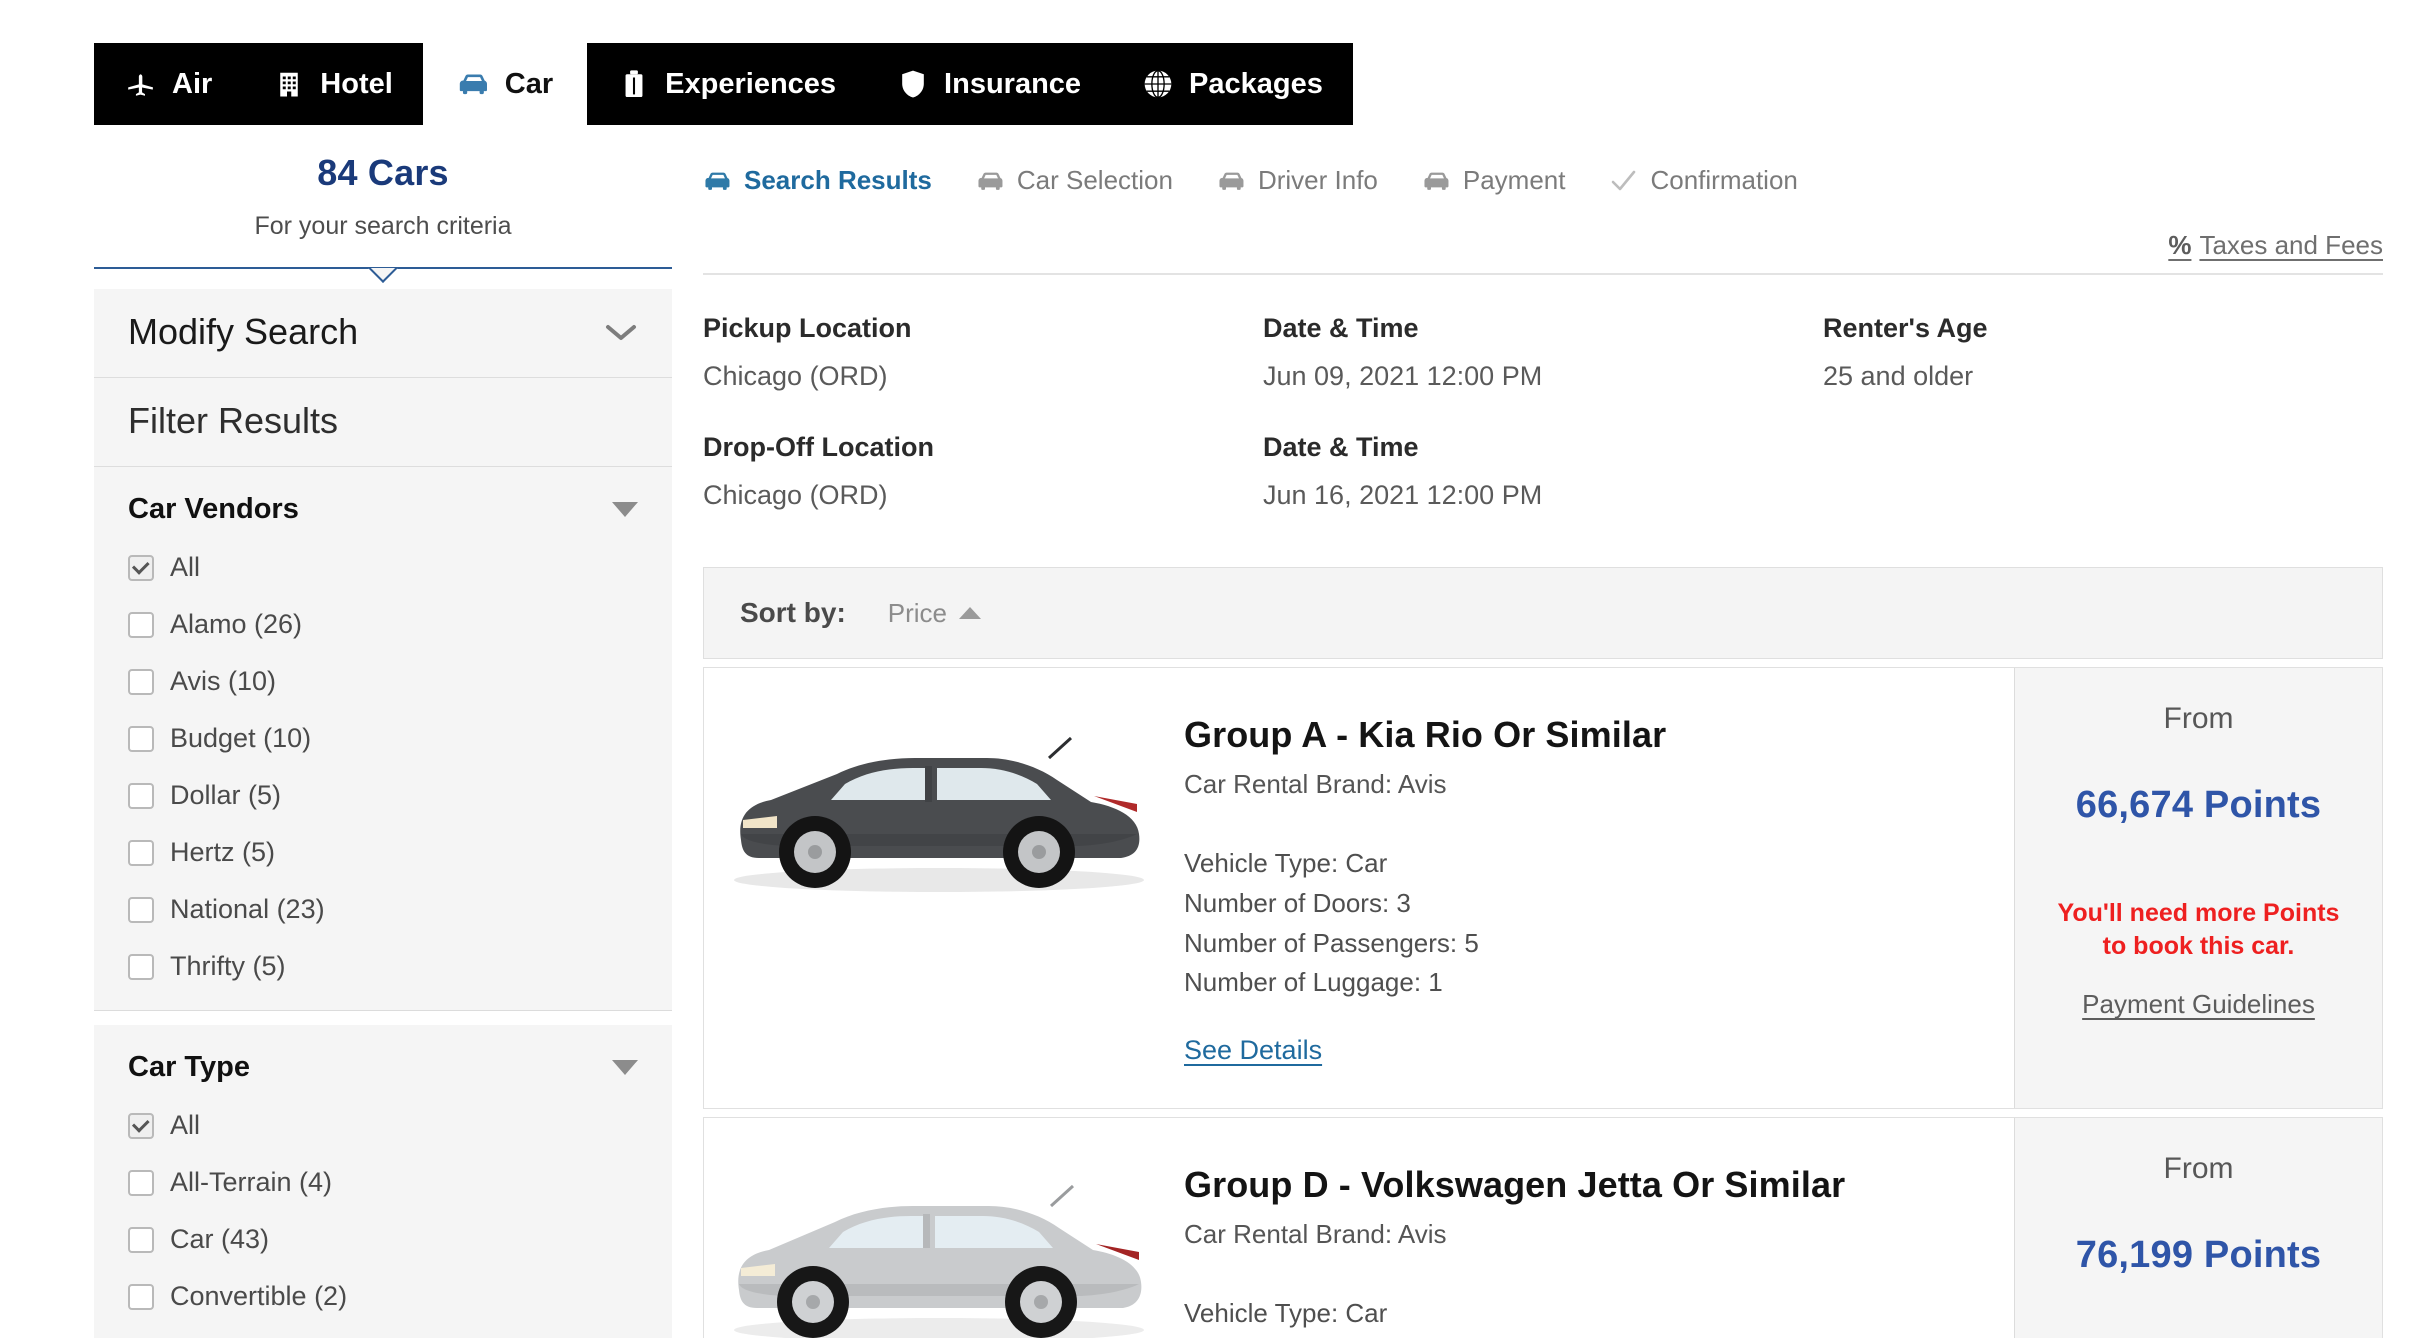  Describe the element at coordinates (807, 328) in the screenshot. I see `pickup-location-label: Pickup Location` at that location.